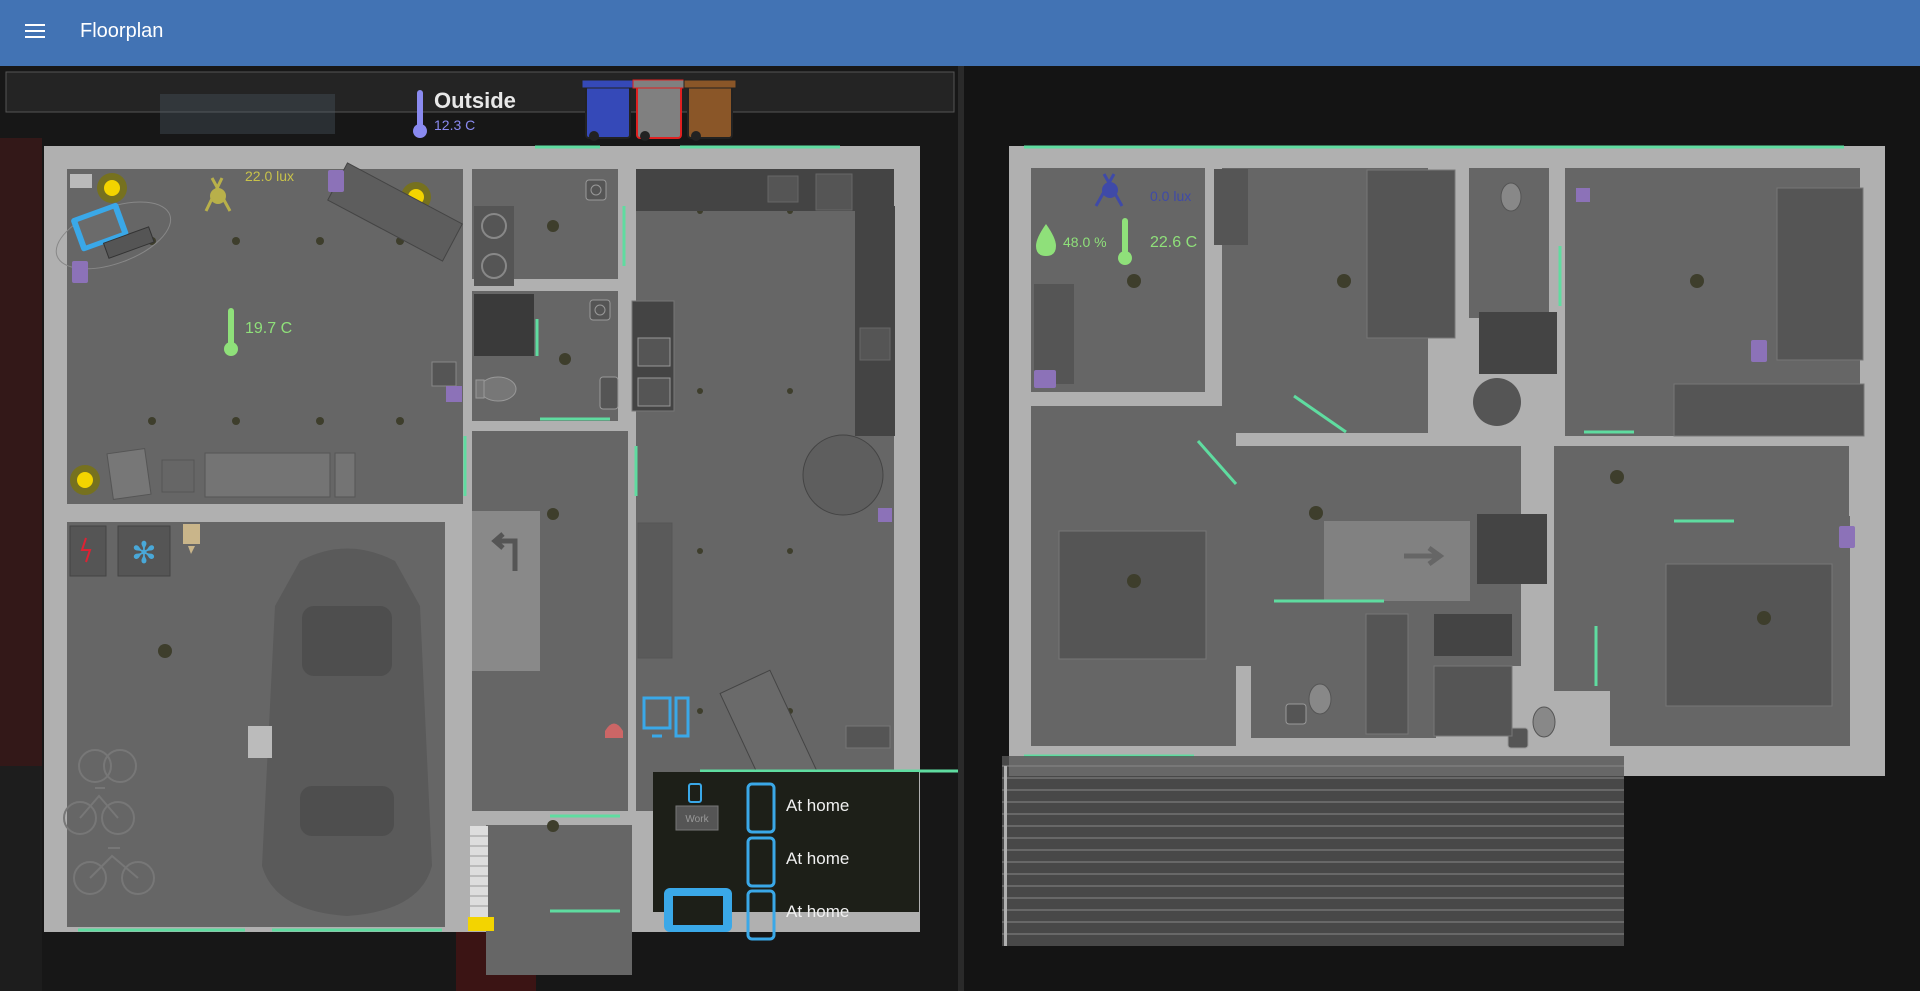 This screenshot has height=991, width=1920. I want to click on upper-temperature: 22.6 C, so click(1173, 242).